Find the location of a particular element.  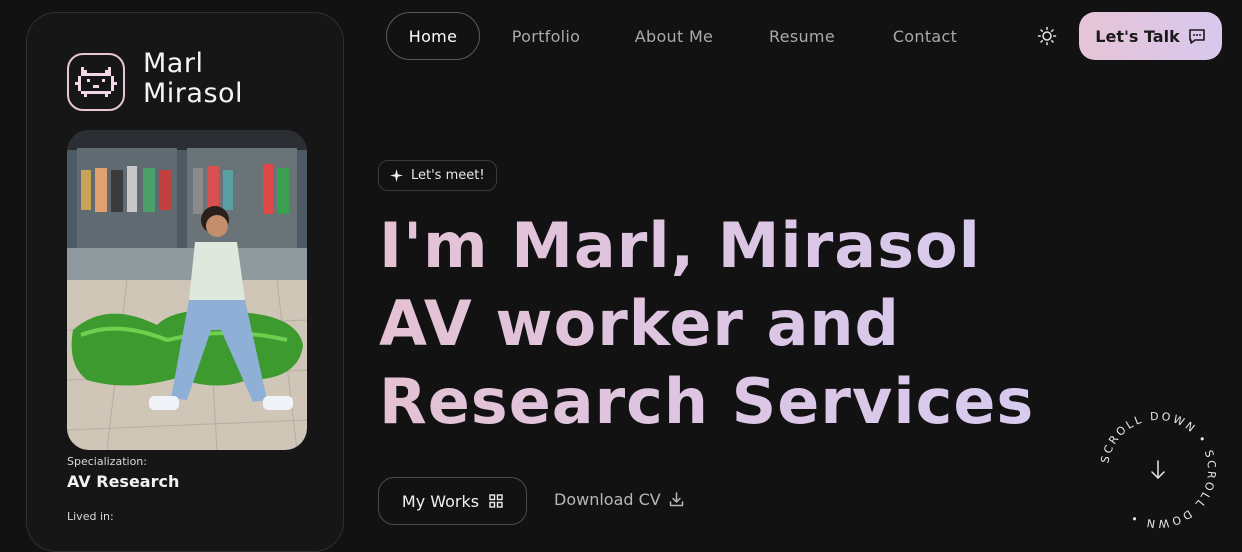

profile-last-name: Mirasol is located at coordinates (193, 93).